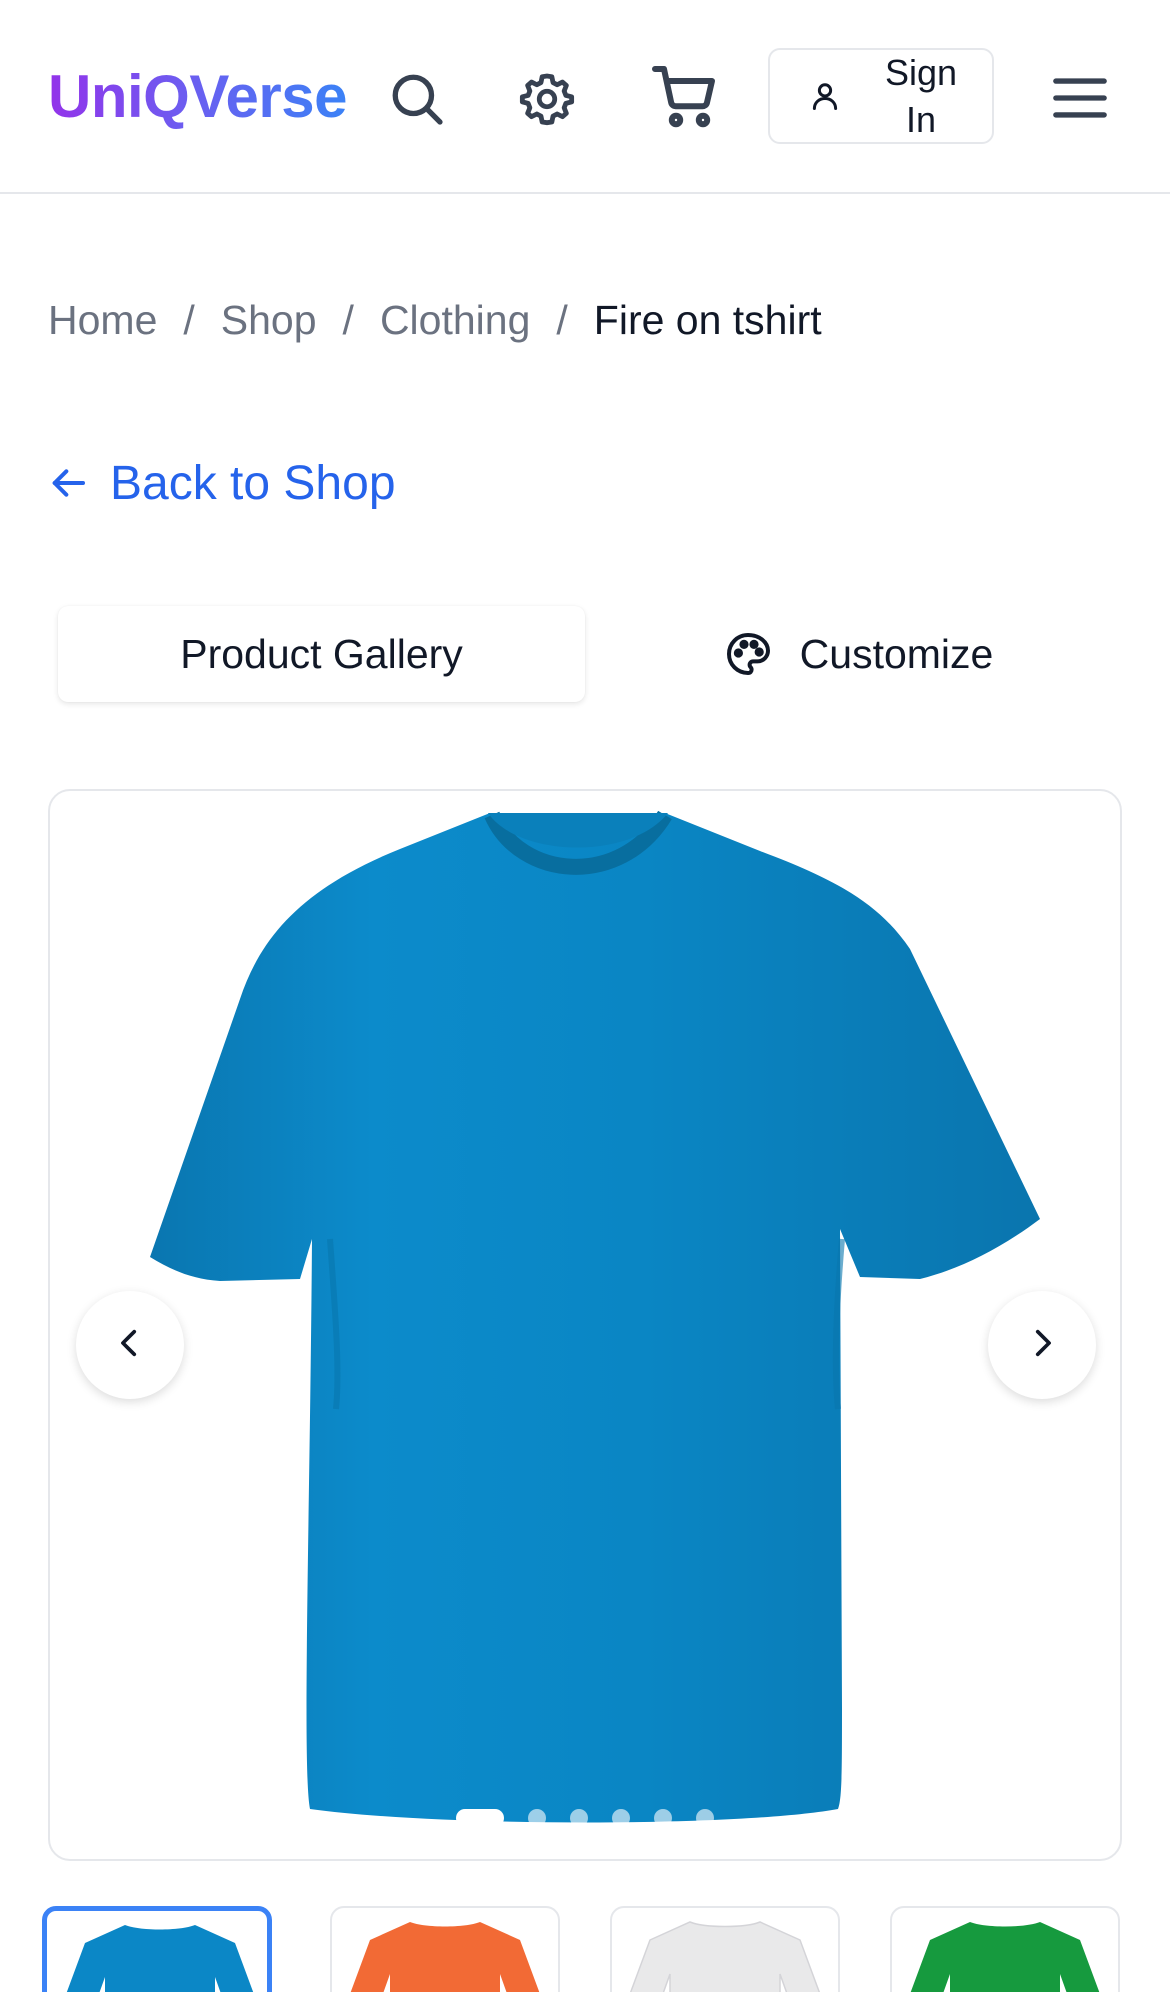 The image size is (1170, 1992). What do you see at coordinates (921, 96) in the screenshot?
I see `sign-in-label: Sign In` at bounding box center [921, 96].